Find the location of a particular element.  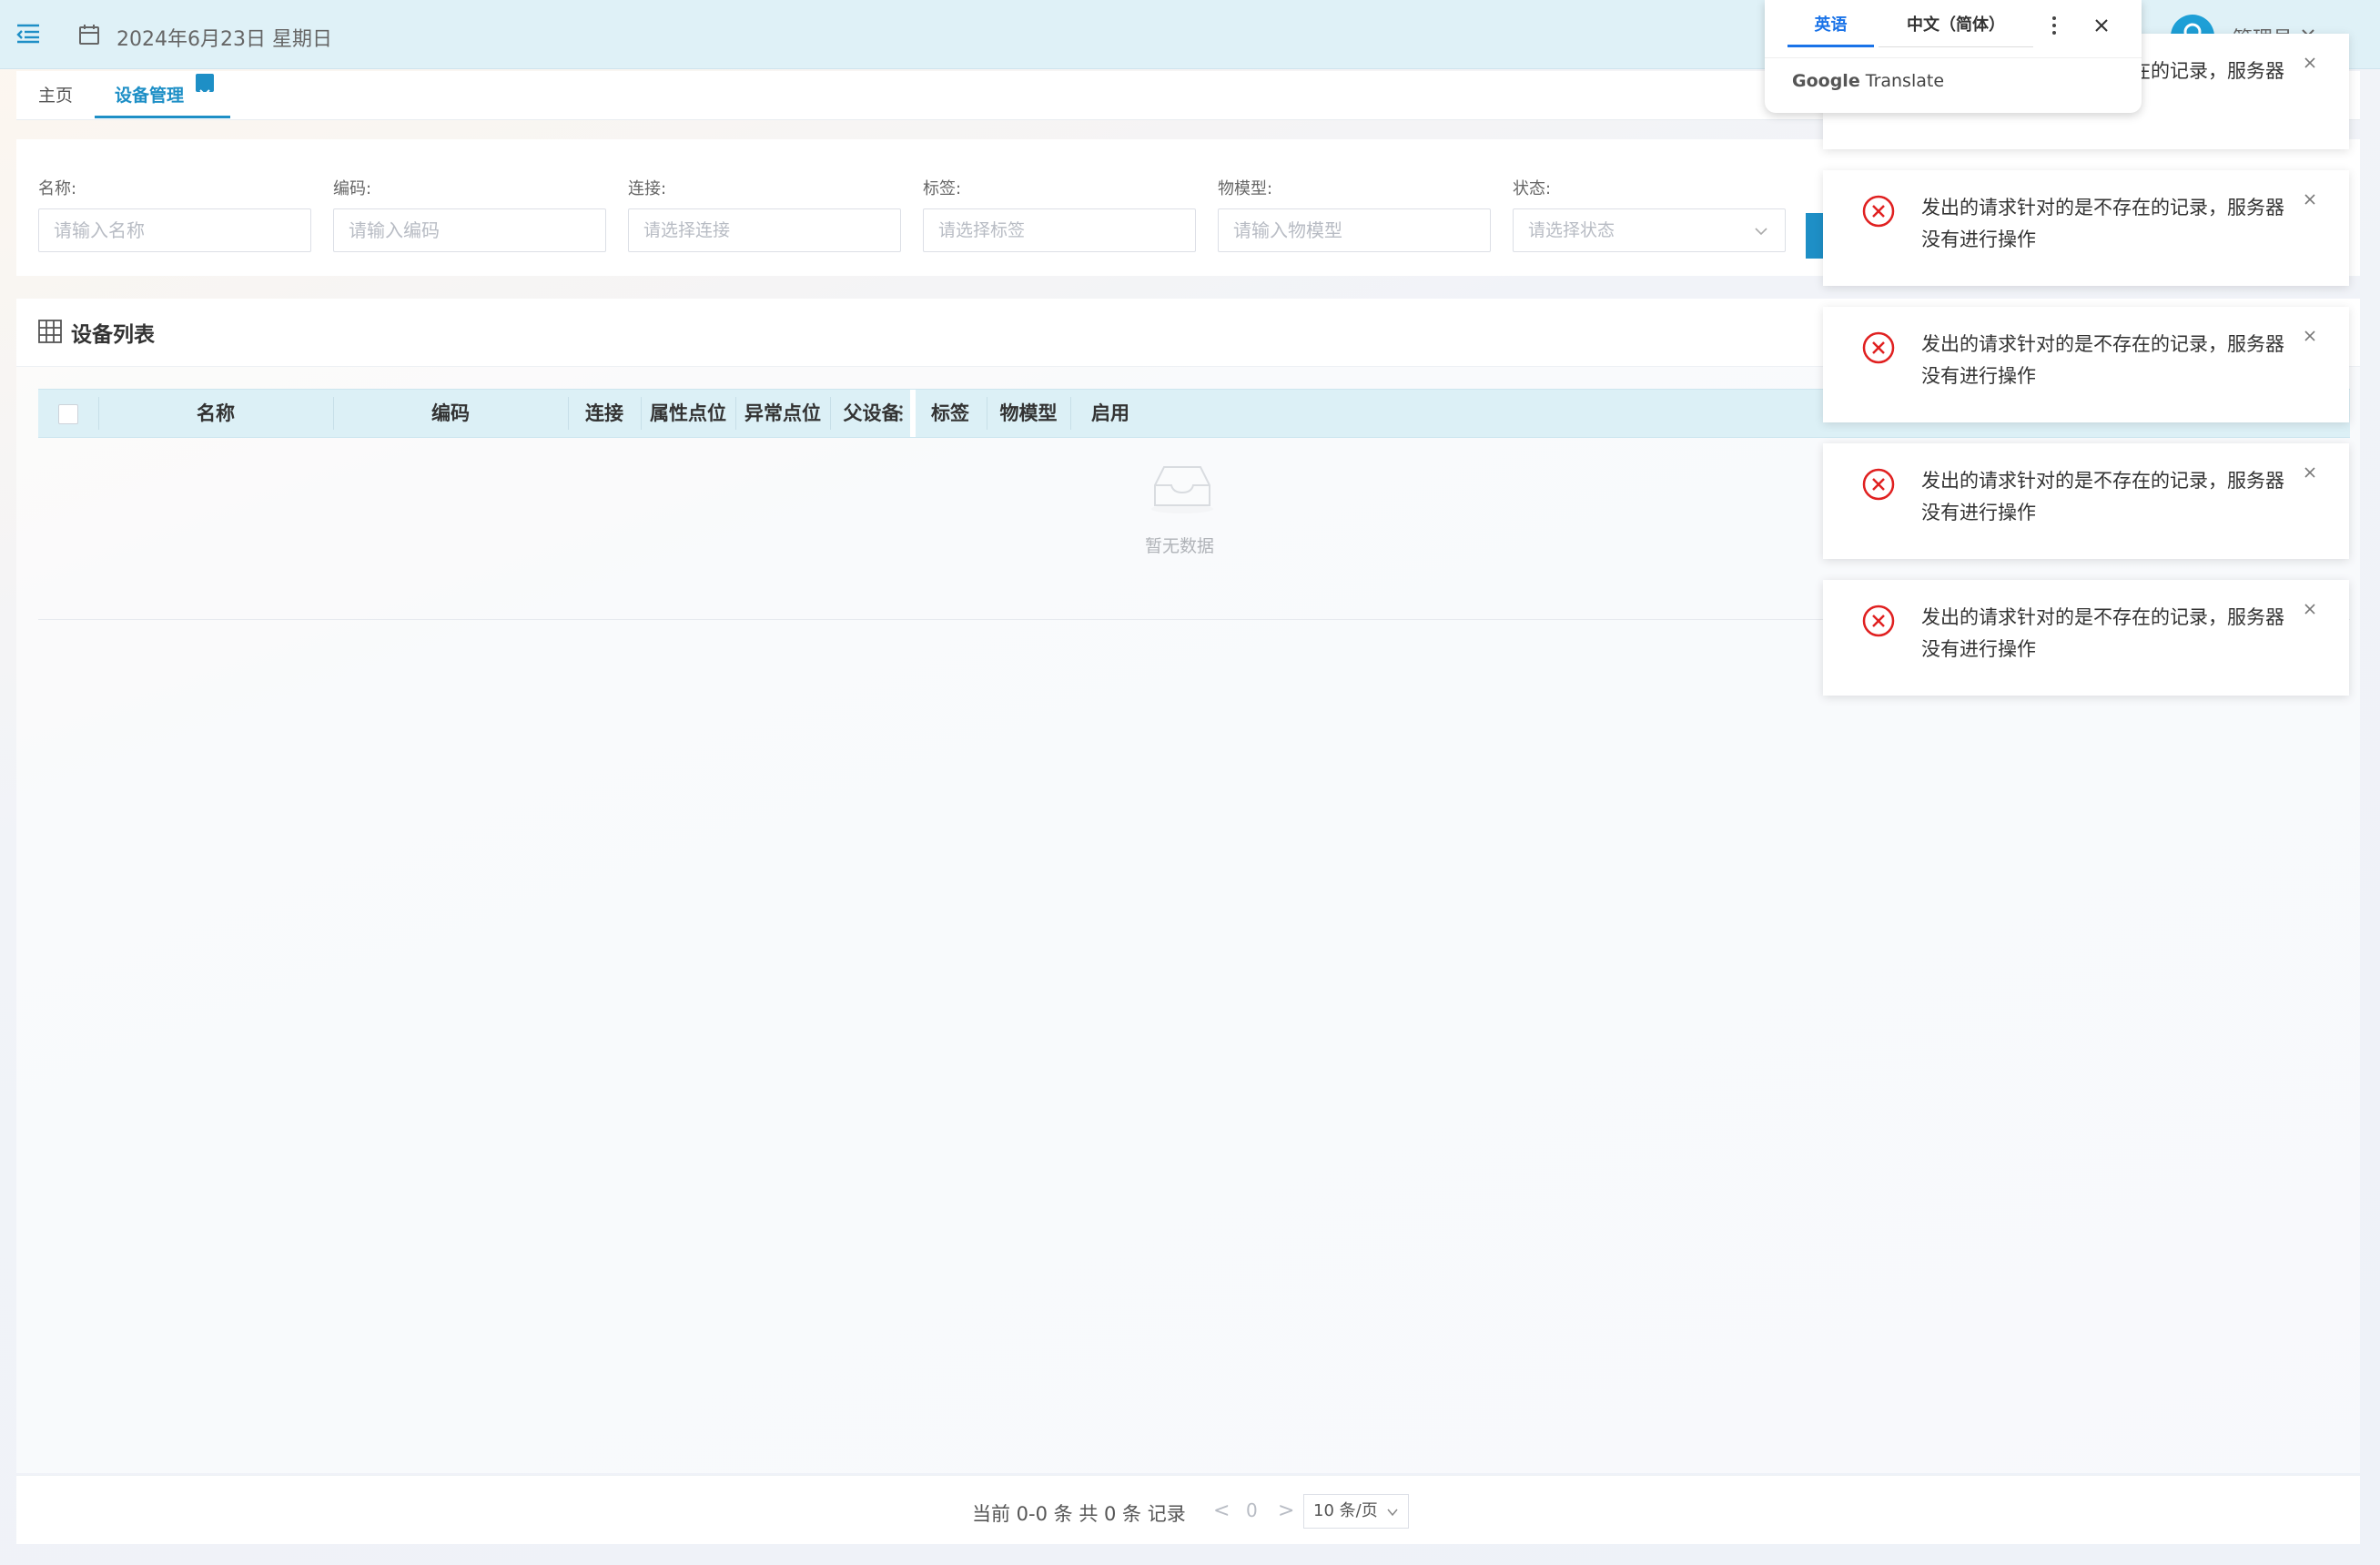

pagination: 当前 0-0 条 共 0 条 记录 < 0 > 10 条/页 is located at coordinates (1188, 1509).